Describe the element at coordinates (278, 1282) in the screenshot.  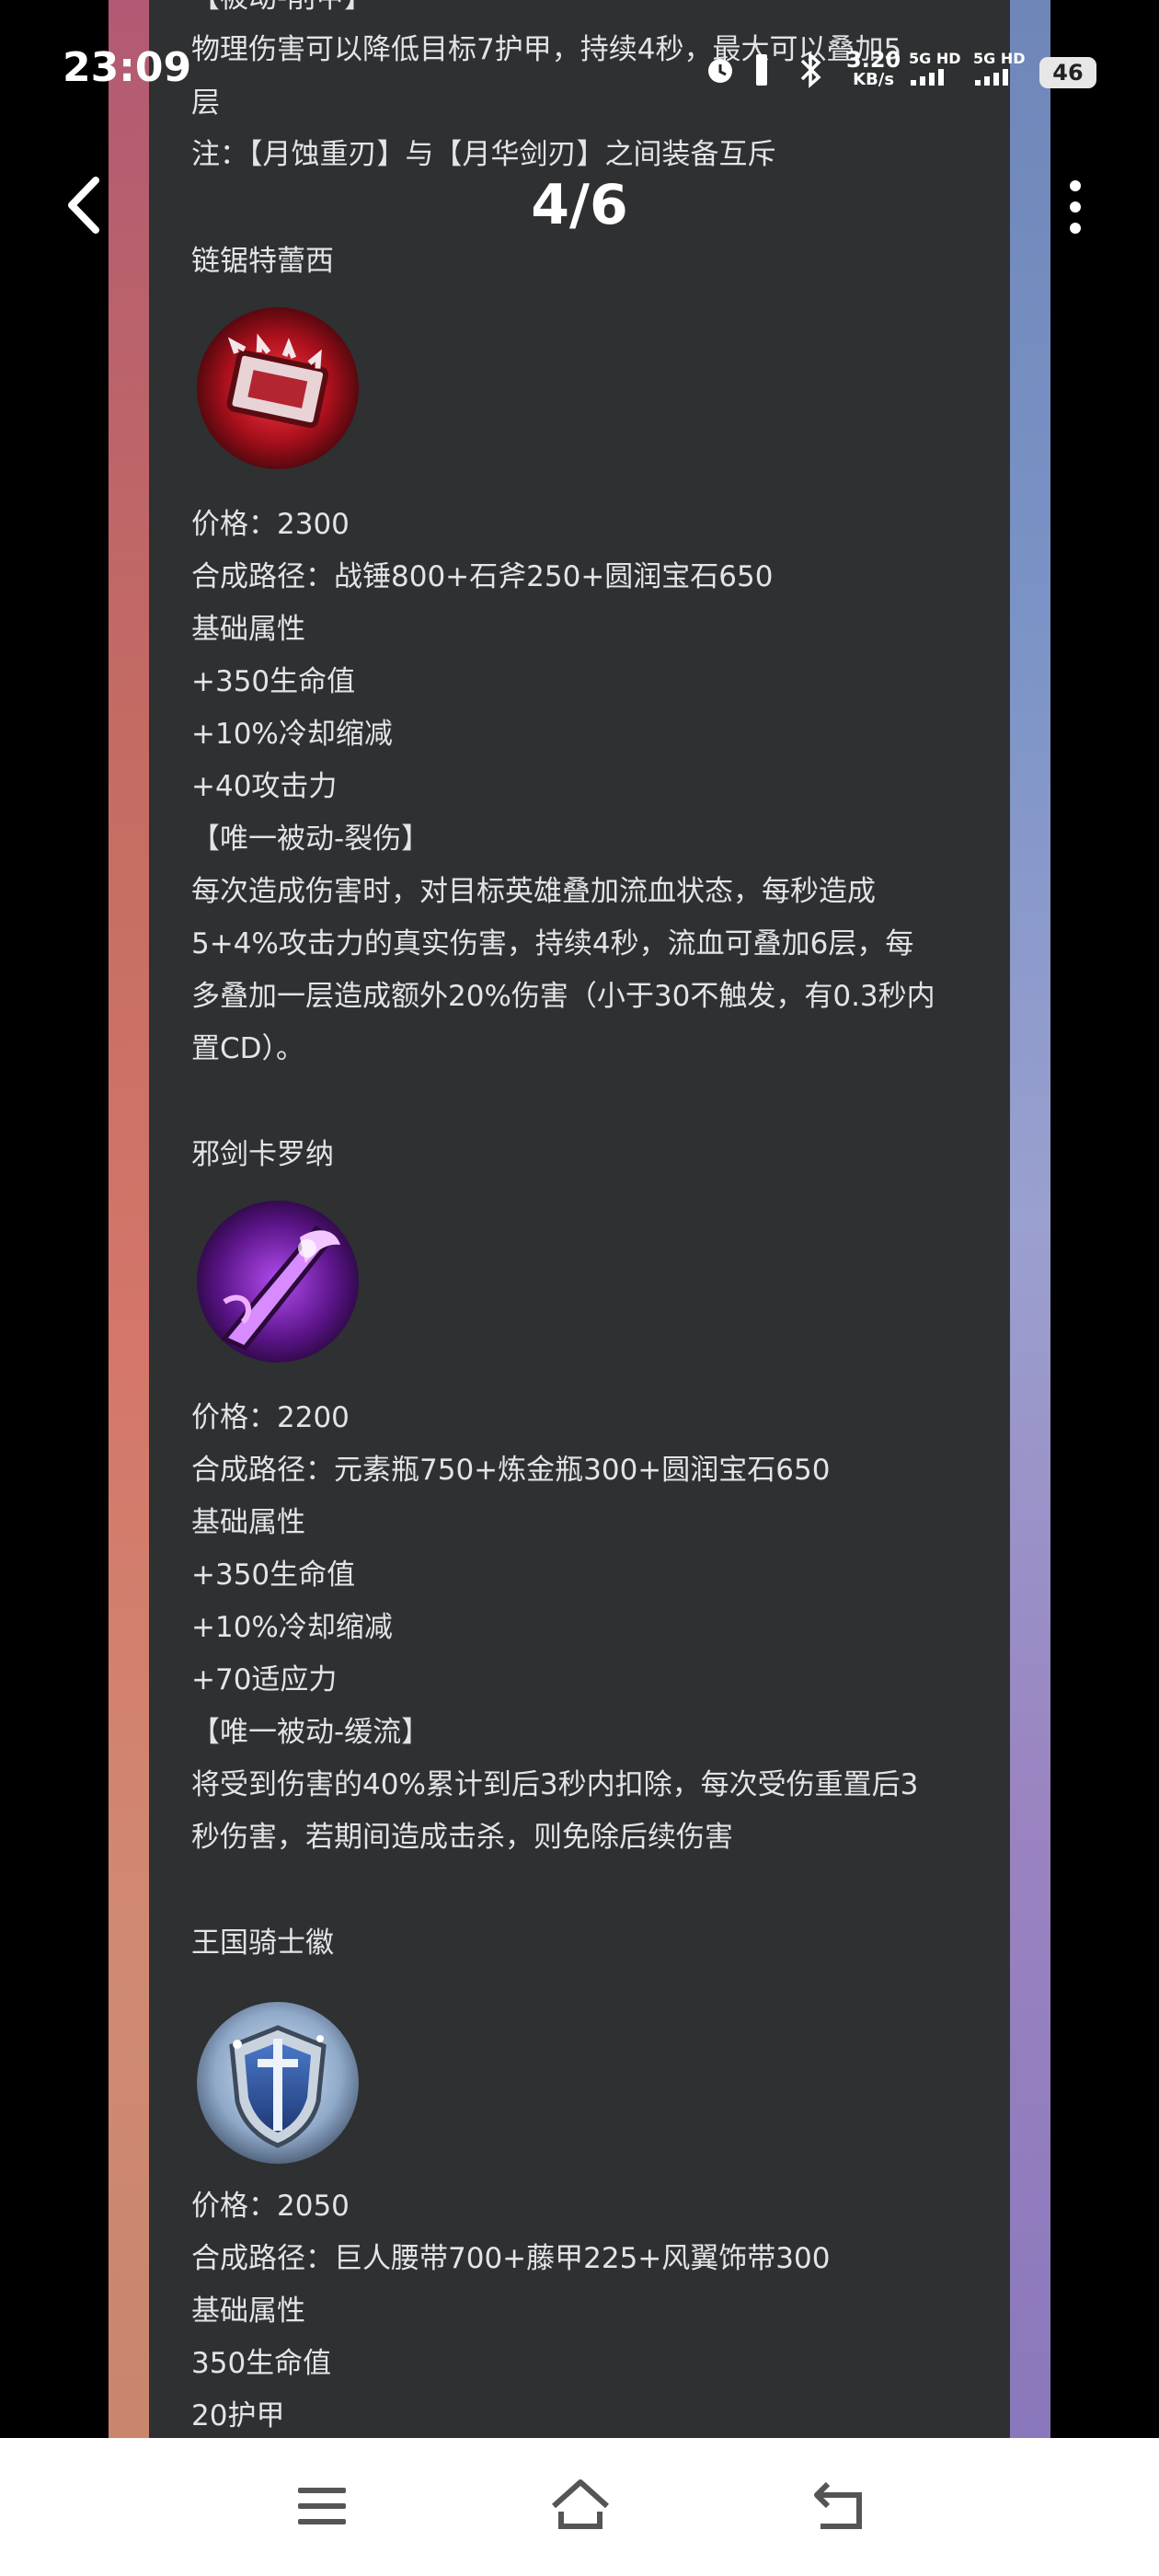
I see `evil-sword-item-icon` at that location.